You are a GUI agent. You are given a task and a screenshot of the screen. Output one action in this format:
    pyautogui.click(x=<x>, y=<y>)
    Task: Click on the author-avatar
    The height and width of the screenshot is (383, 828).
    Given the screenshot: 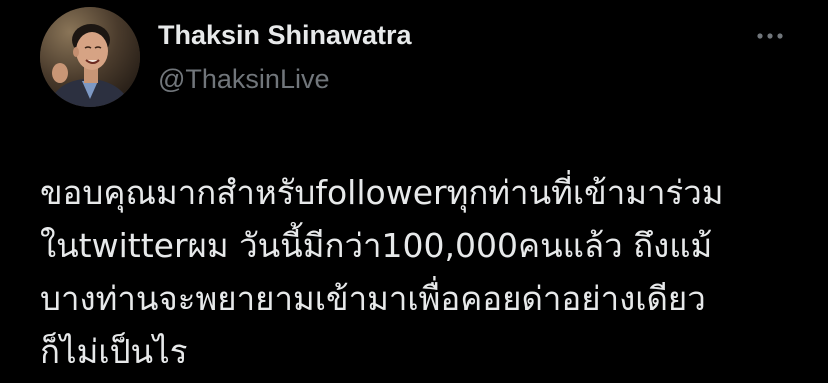 What is the action you would take?
    pyautogui.click(x=90, y=57)
    